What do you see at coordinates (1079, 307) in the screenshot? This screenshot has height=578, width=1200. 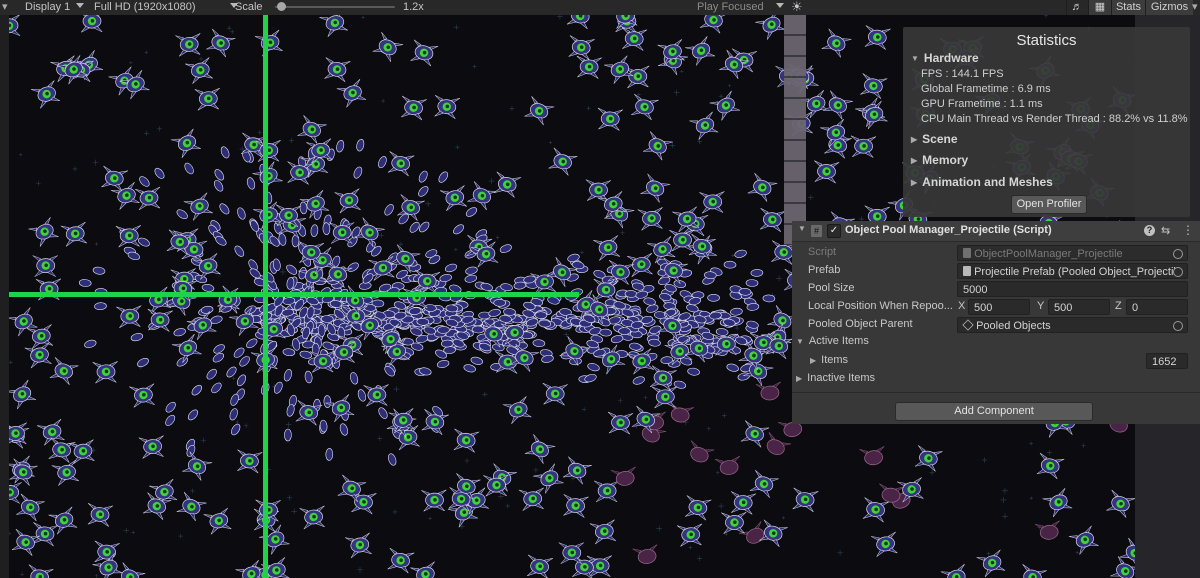 I see `y-input: 500` at bounding box center [1079, 307].